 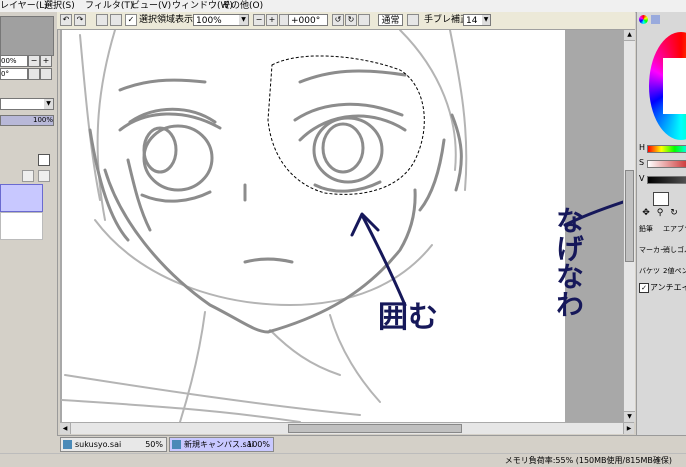 I want to click on zoom-plus-button: +, so click(x=46, y=61).